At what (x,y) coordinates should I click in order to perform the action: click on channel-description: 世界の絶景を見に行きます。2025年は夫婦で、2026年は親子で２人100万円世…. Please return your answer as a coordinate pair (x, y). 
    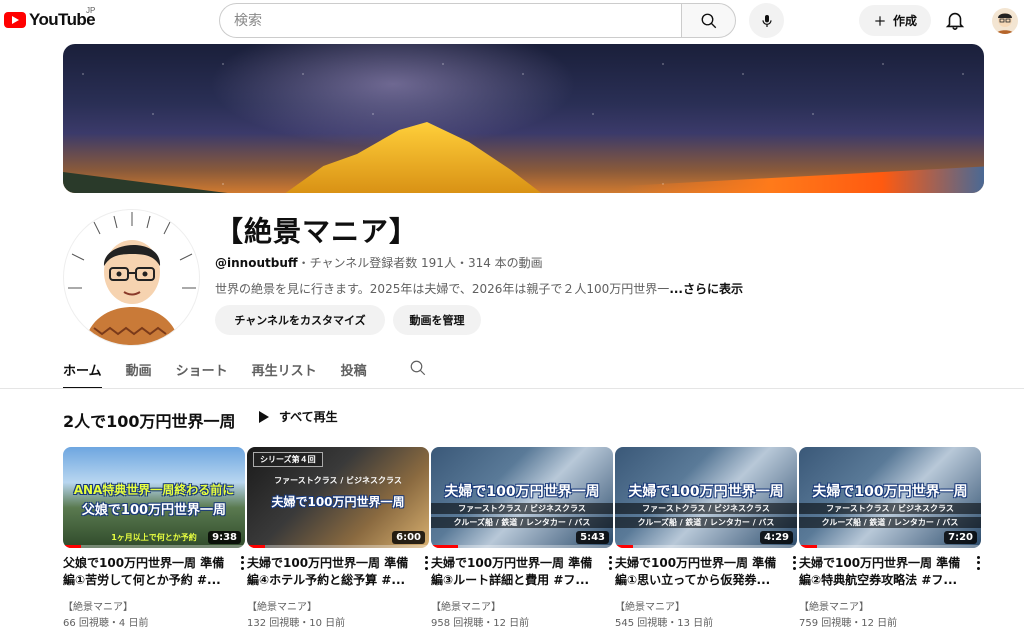
    Looking at the image, I should click on (479, 288).